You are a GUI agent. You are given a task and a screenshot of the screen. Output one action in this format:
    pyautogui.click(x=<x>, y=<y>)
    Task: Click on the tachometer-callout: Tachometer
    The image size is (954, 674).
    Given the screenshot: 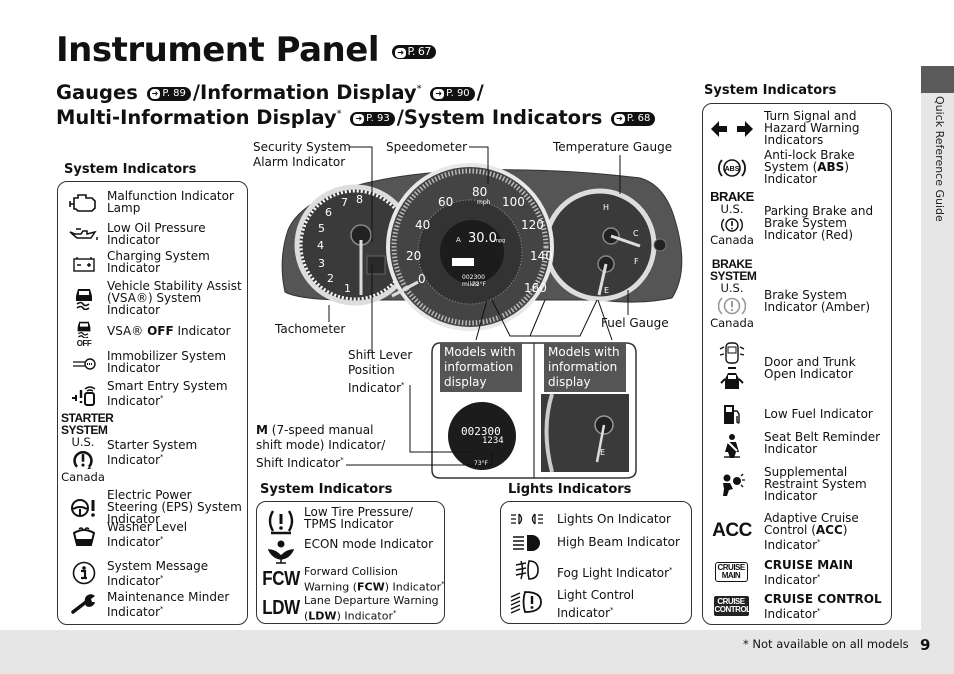 What is the action you would take?
    pyautogui.click(x=310, y=329)
    